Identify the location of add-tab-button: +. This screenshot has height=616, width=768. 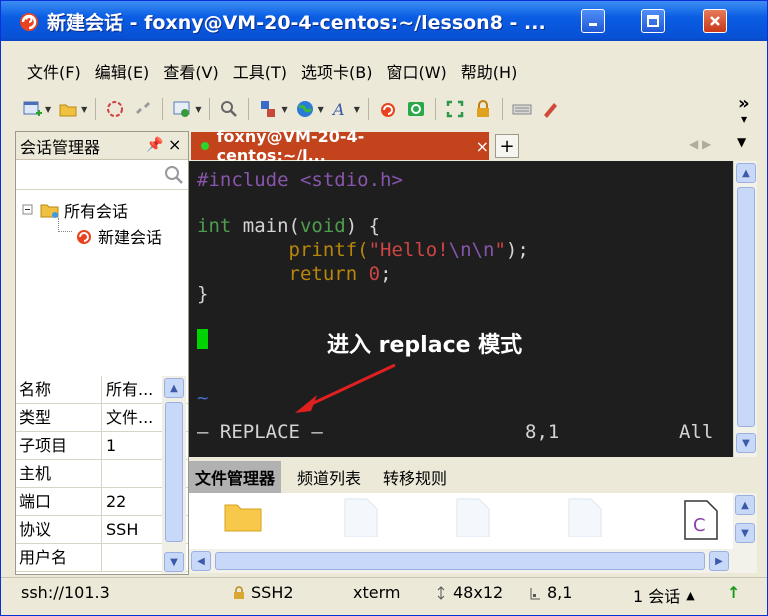
(507, 146).